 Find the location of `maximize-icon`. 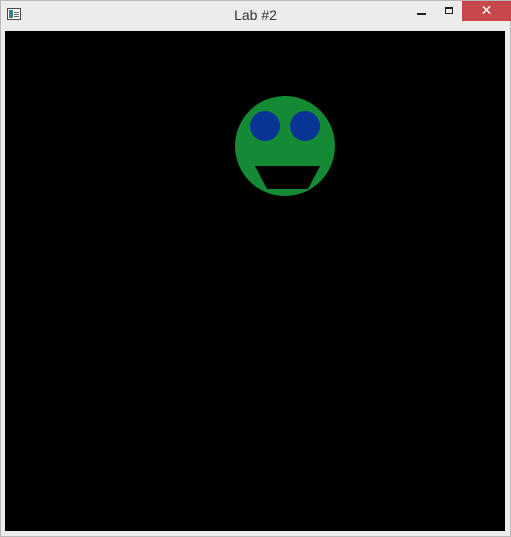

maximize-icon is located at coordinates (448, 10).